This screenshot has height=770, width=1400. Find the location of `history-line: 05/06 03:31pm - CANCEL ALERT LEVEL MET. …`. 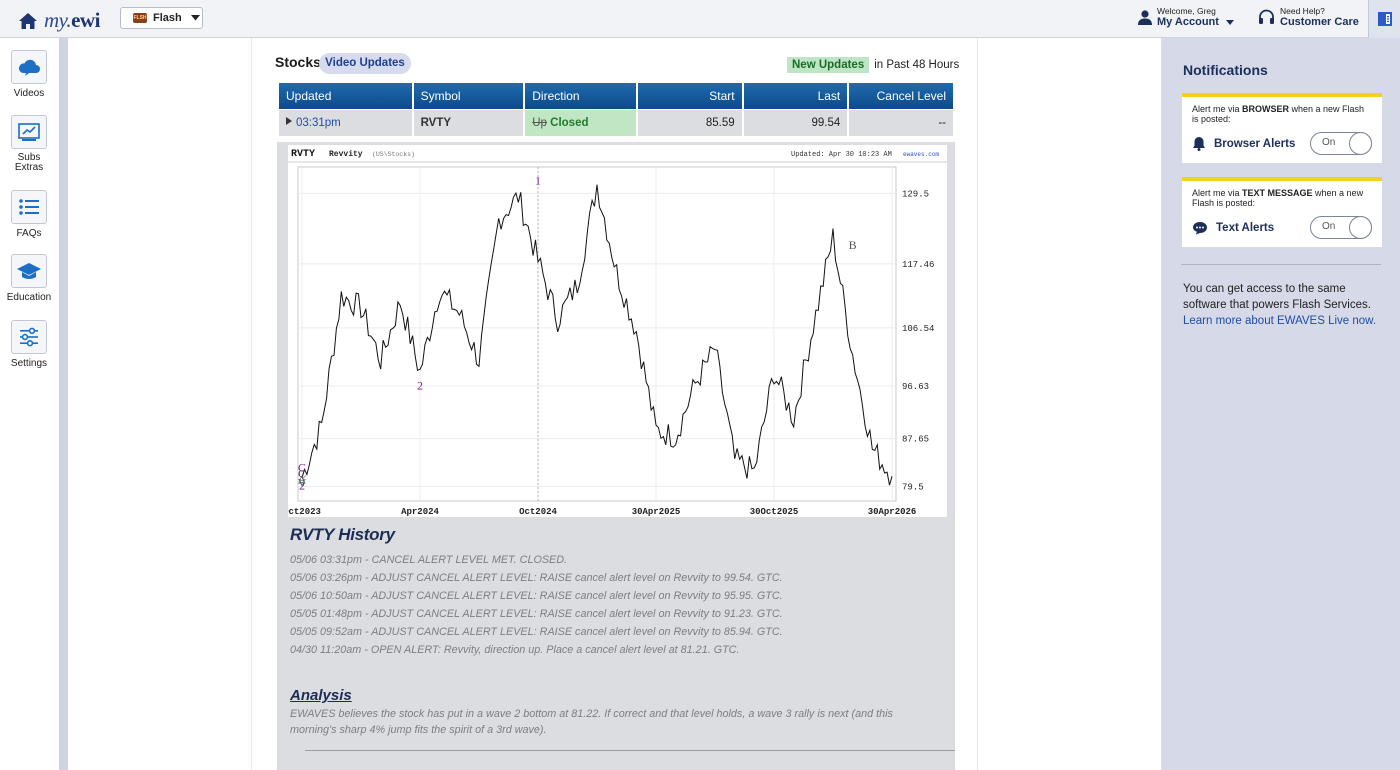

history-line: 05/06 03:31pm - CANCEL ALERT LEVEL MET. … is located at coordinates (429, 560).